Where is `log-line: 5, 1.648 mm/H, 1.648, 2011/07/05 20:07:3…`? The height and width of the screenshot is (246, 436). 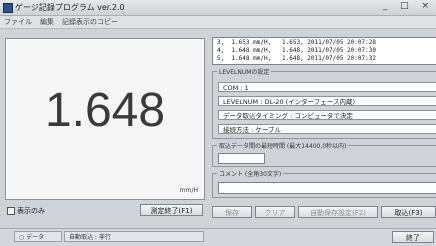
log-line: 5, 1.648 mm/H, 1.648, 2011/07/05 20:07:3… is located at coordinates (296, 58).